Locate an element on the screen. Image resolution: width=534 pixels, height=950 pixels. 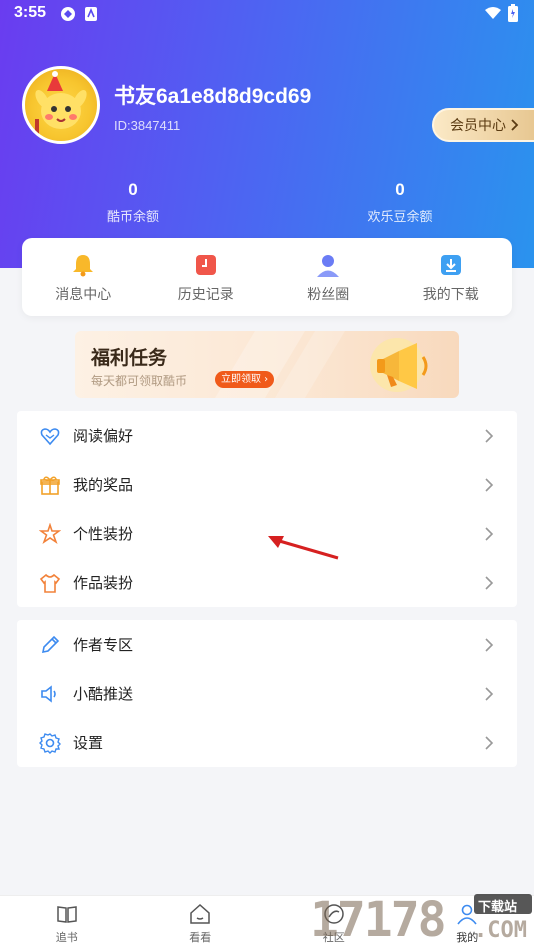
tab-browse: 看看 is located at coordinates (201, 923).